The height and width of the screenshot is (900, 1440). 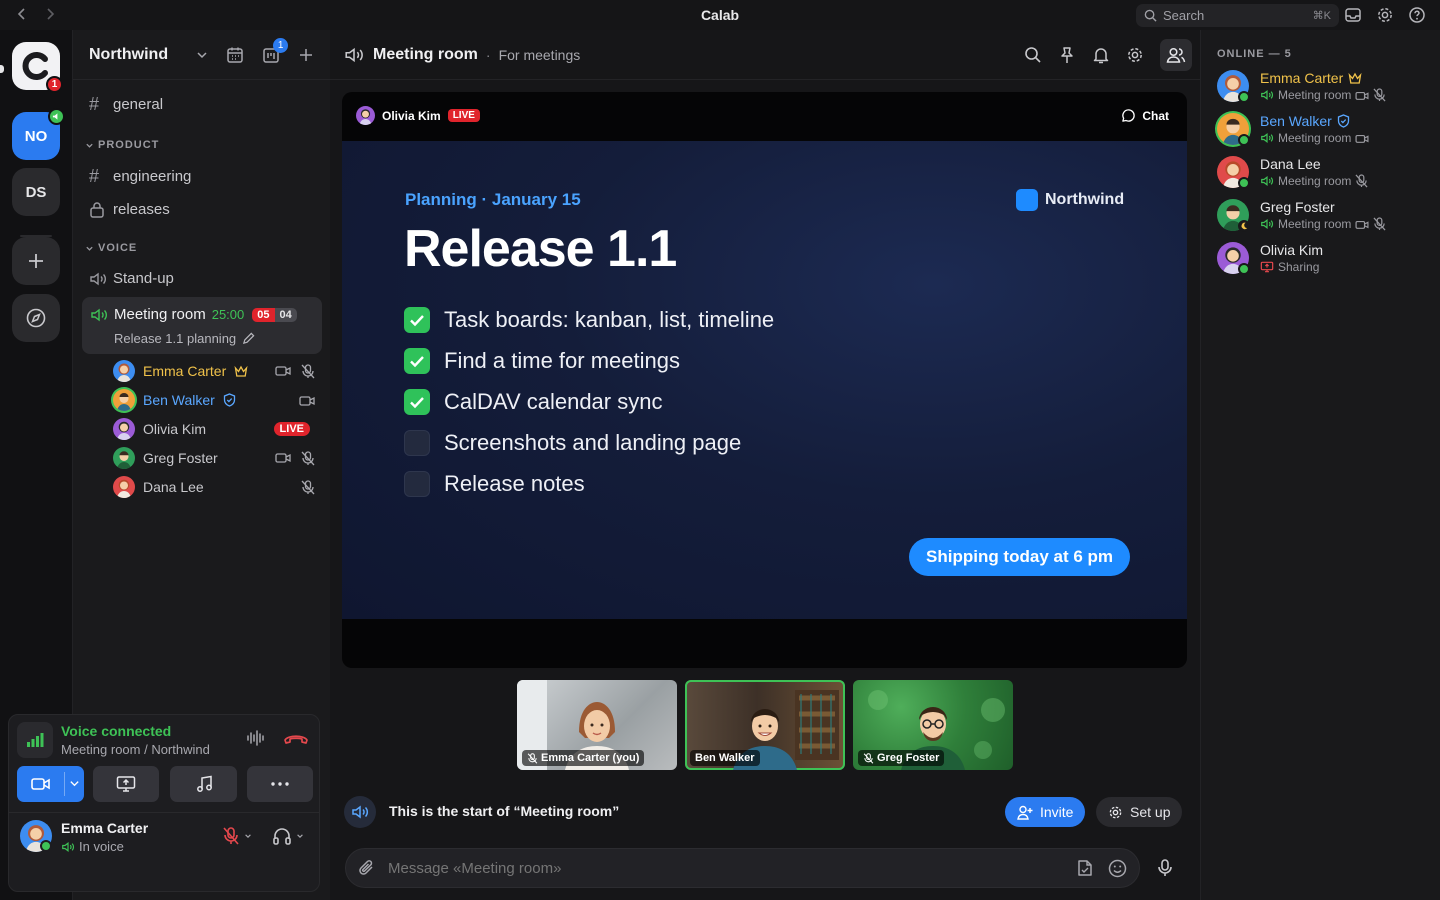 I want to click on help-icon, so click(x=1417, y=15).